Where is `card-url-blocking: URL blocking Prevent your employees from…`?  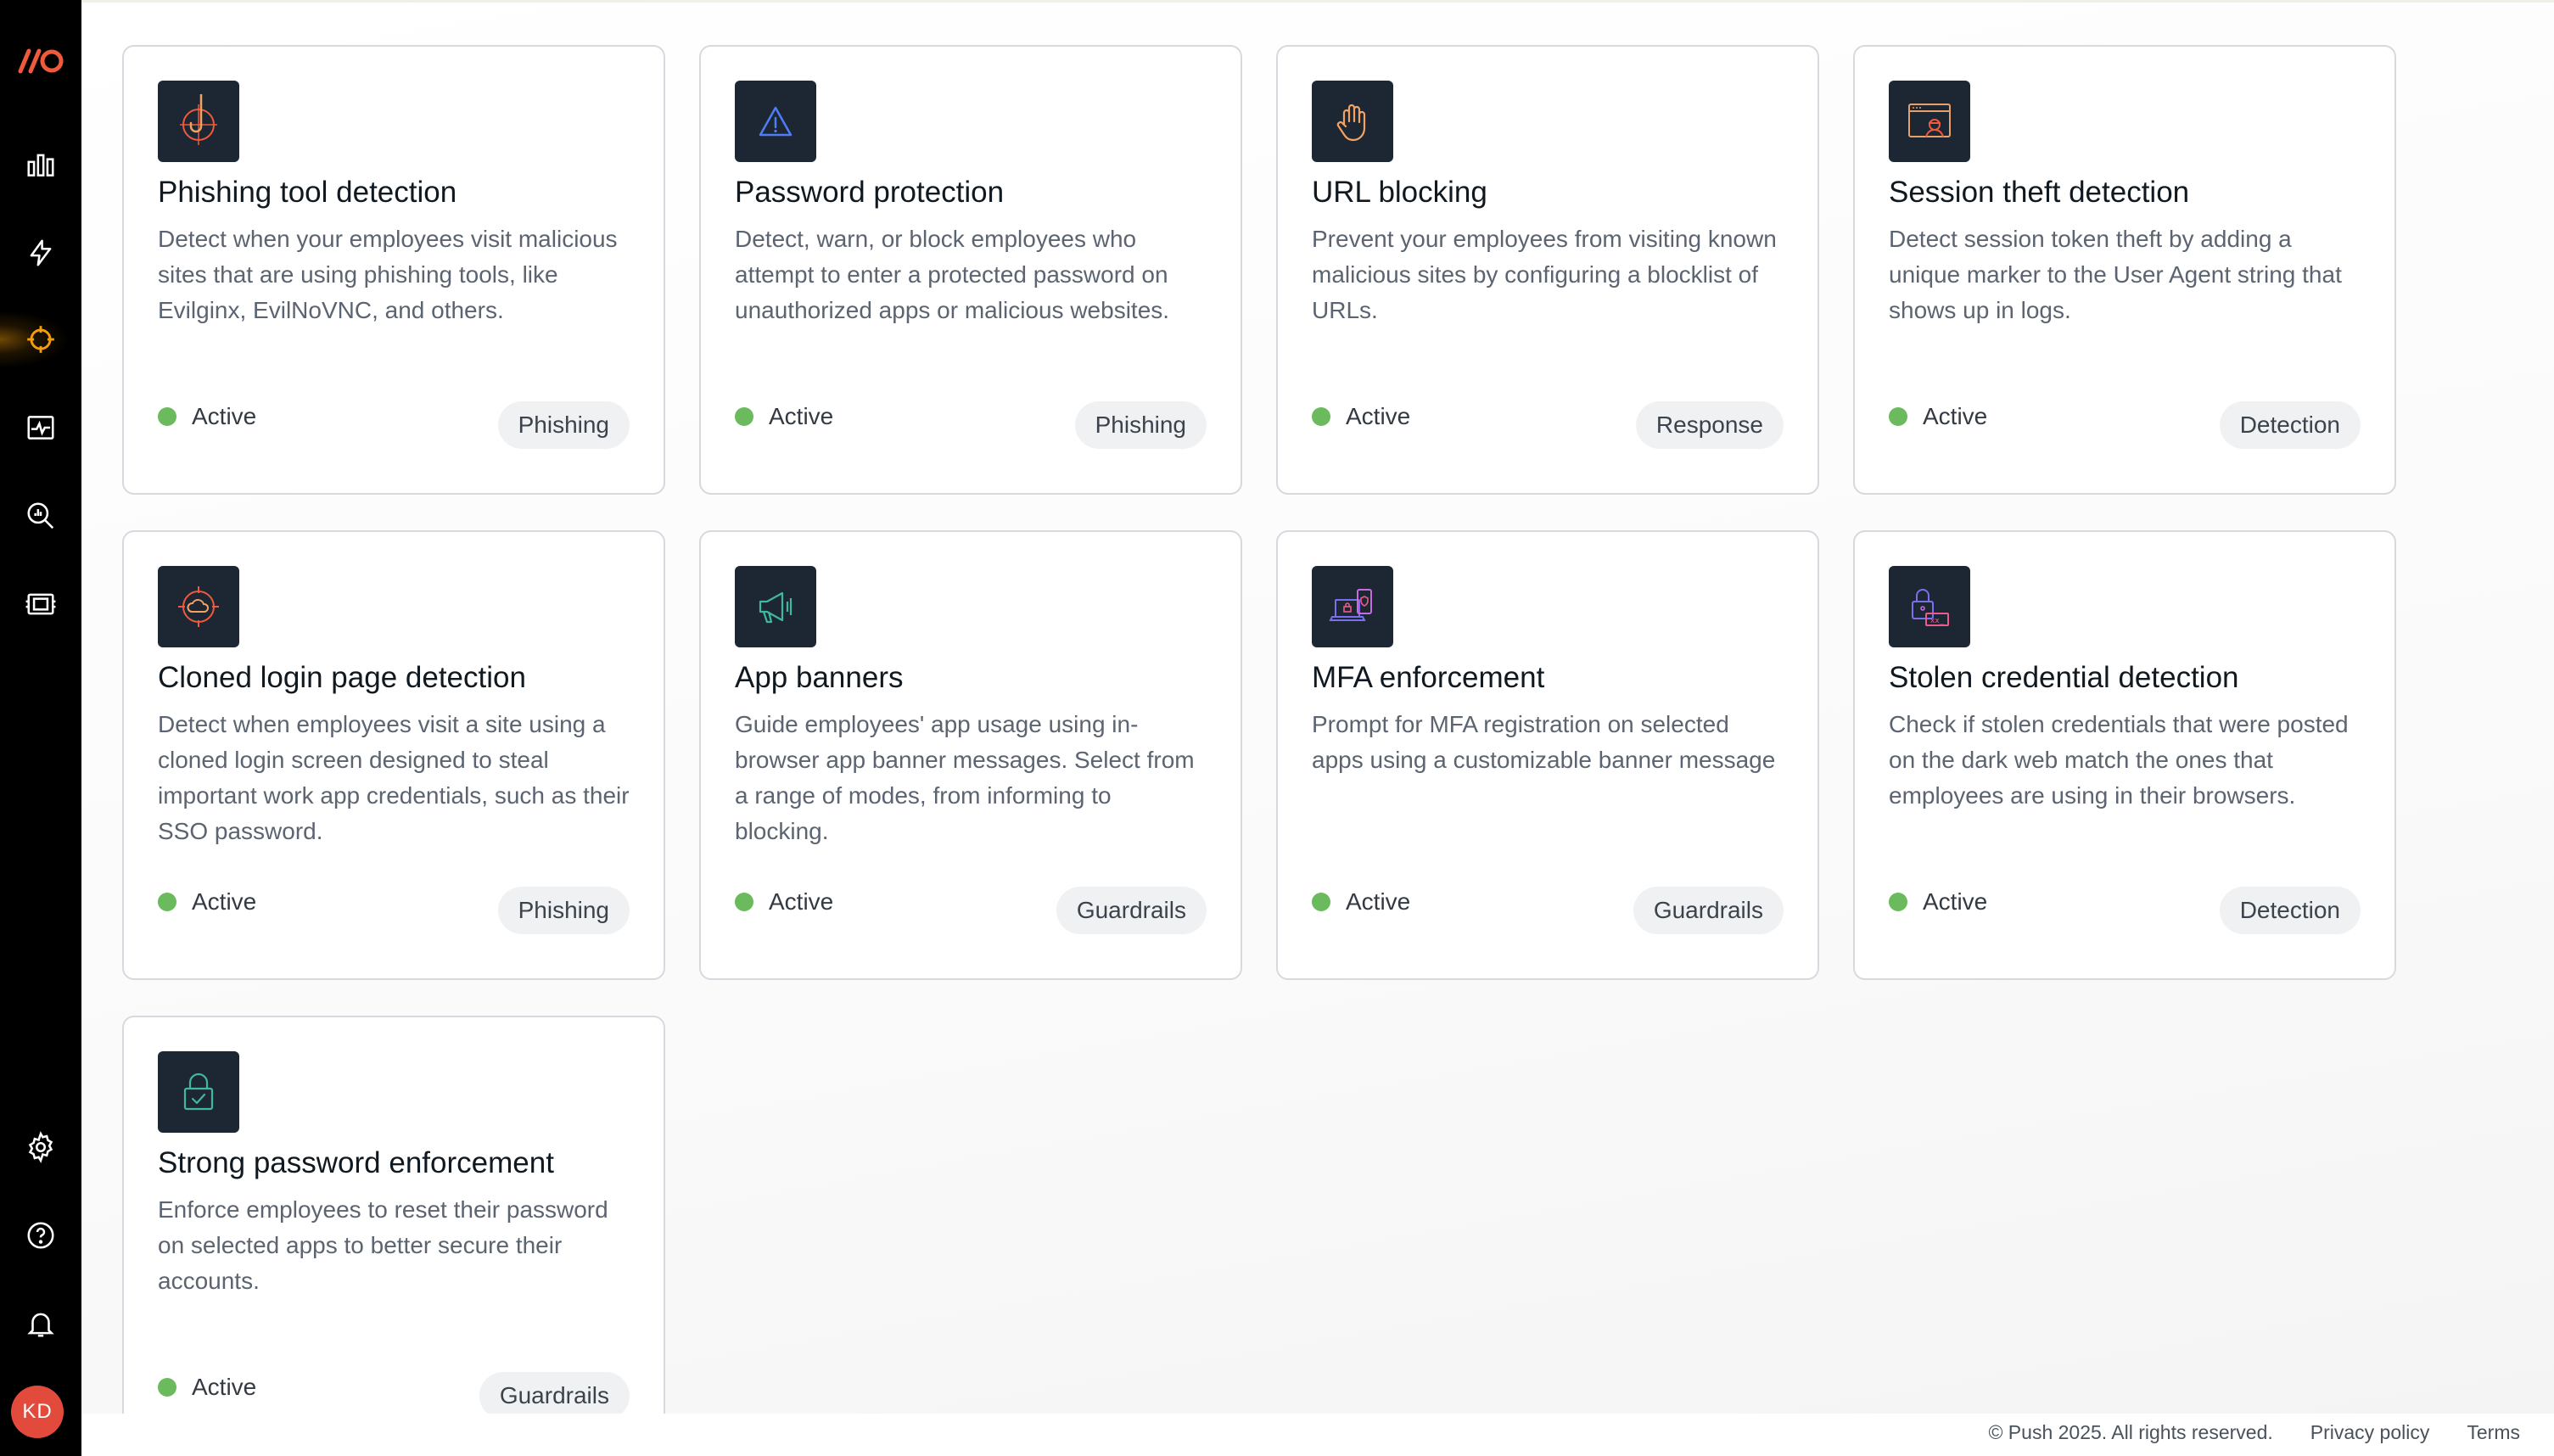 card-url-blocking: URL blocking Prevent your employees from… is located at coordinates (1547, 270).